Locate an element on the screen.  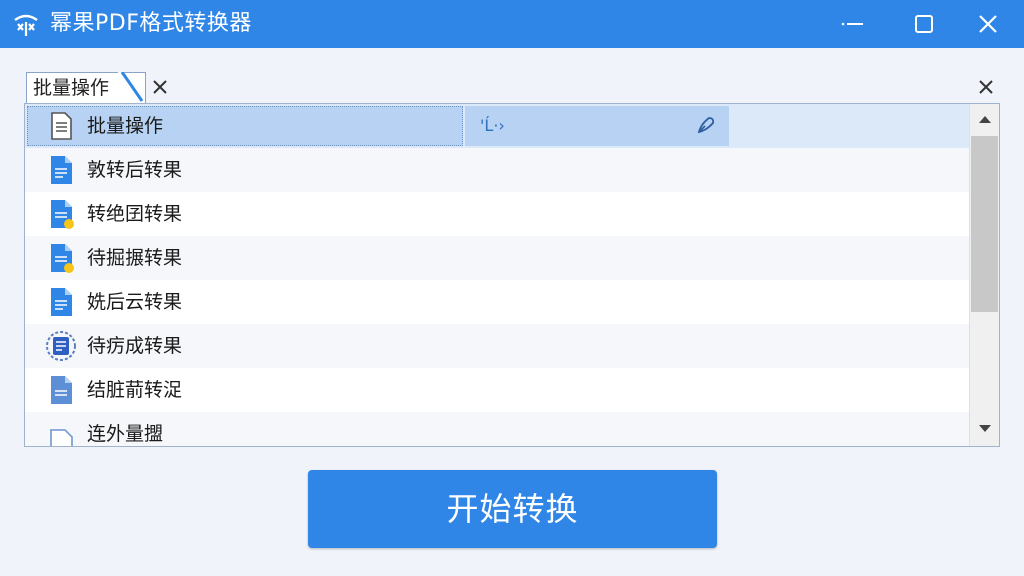
list-item: 姺后云转果 is located at coordinates (497, 302).